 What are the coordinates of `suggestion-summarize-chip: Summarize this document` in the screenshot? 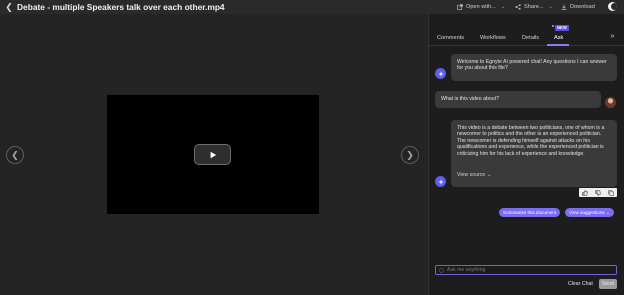 It's located at (530, 212).